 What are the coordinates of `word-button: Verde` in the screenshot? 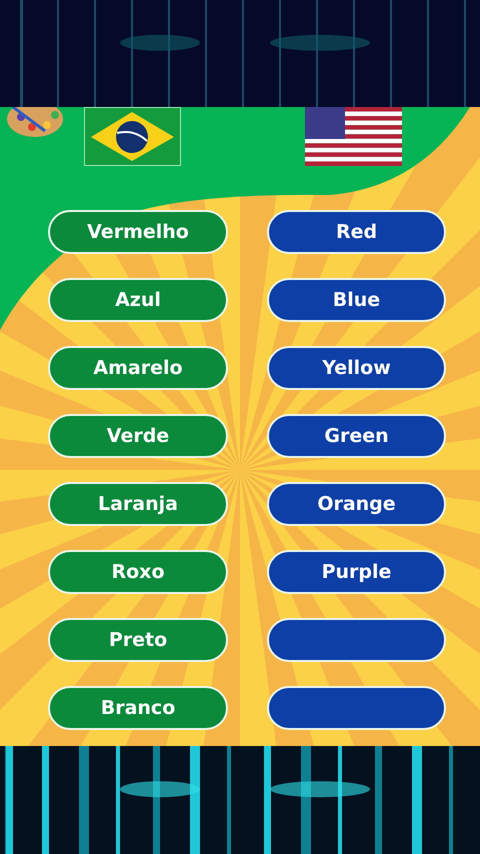 It's located at (138, 436).